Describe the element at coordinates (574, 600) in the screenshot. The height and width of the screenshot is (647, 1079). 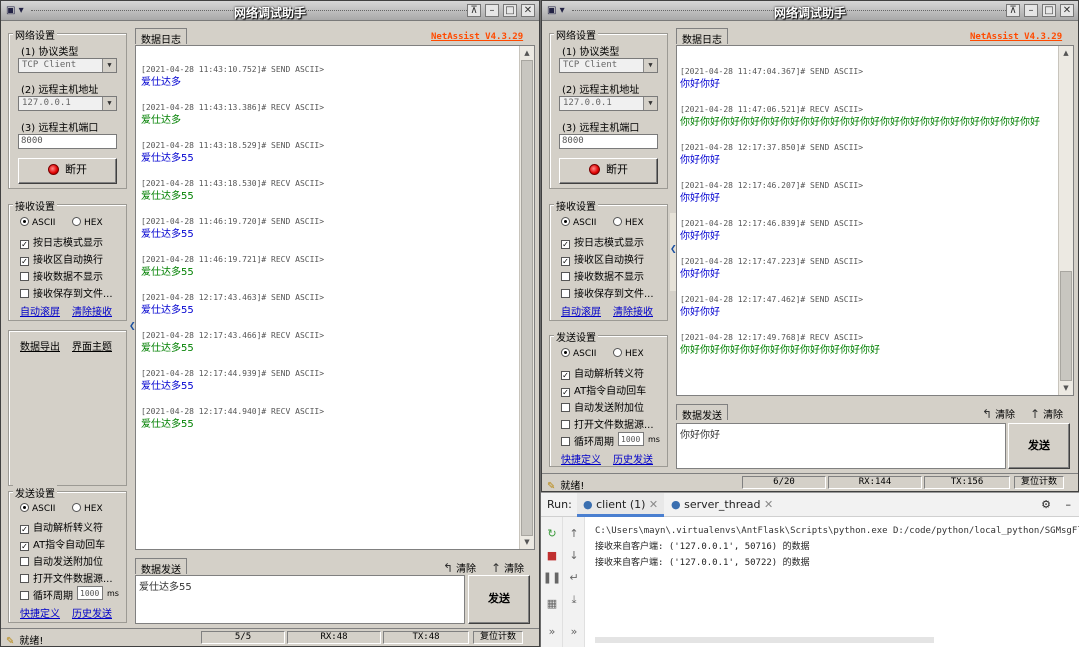
I see `scroll-end-icon: ⤓` at that location.